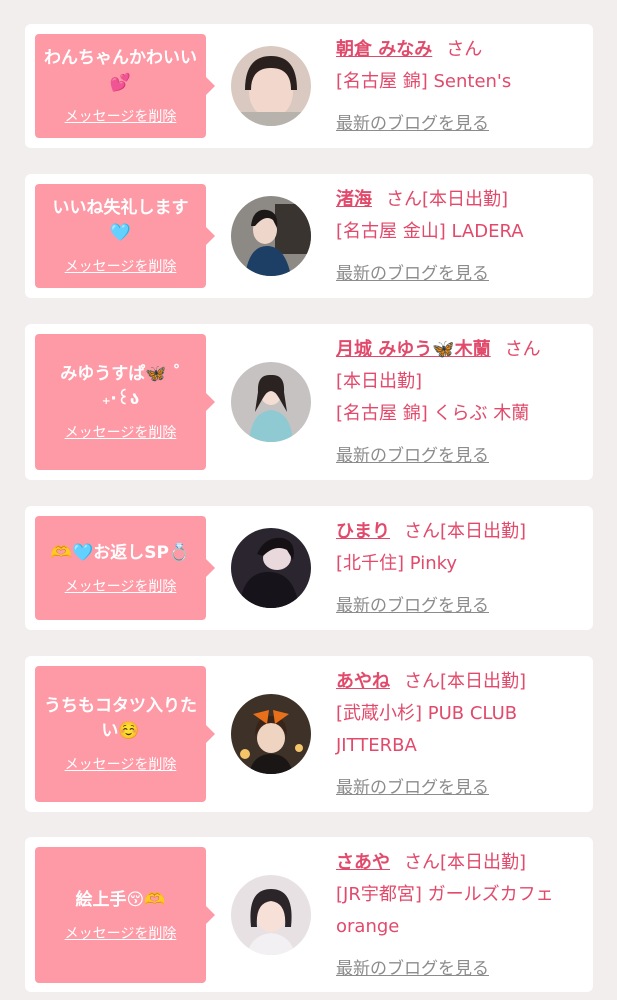 The height and width of the screenshot is (1000, 617). What do you see at coordinates (120, 70) in the screenshot?
I see `message-text: わんちゃんかわいい💕` at bounding box center [120, 70].